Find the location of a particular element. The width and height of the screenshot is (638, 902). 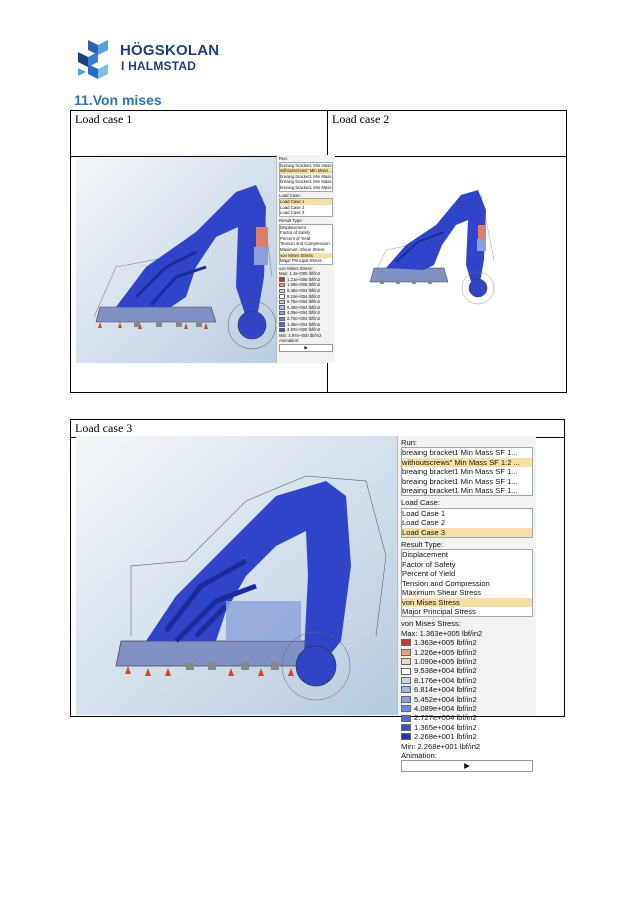

legend-entry: 2.268e+001 lbf/in2 is located at coordinates (467, 736).